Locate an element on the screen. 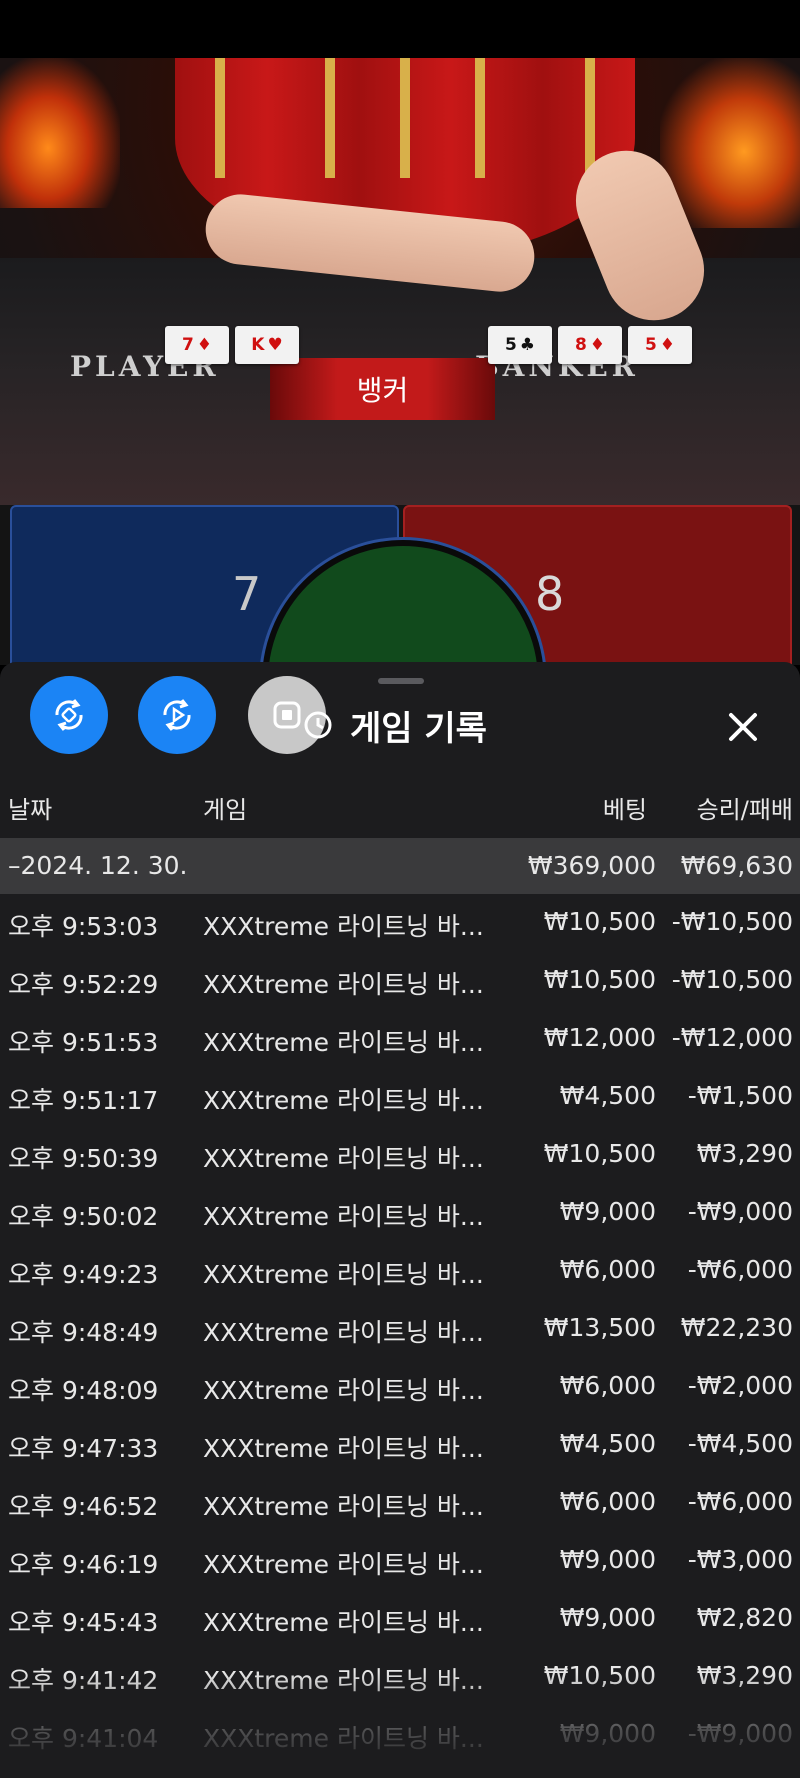  fireplace-right is located at coordinates (730, 143).